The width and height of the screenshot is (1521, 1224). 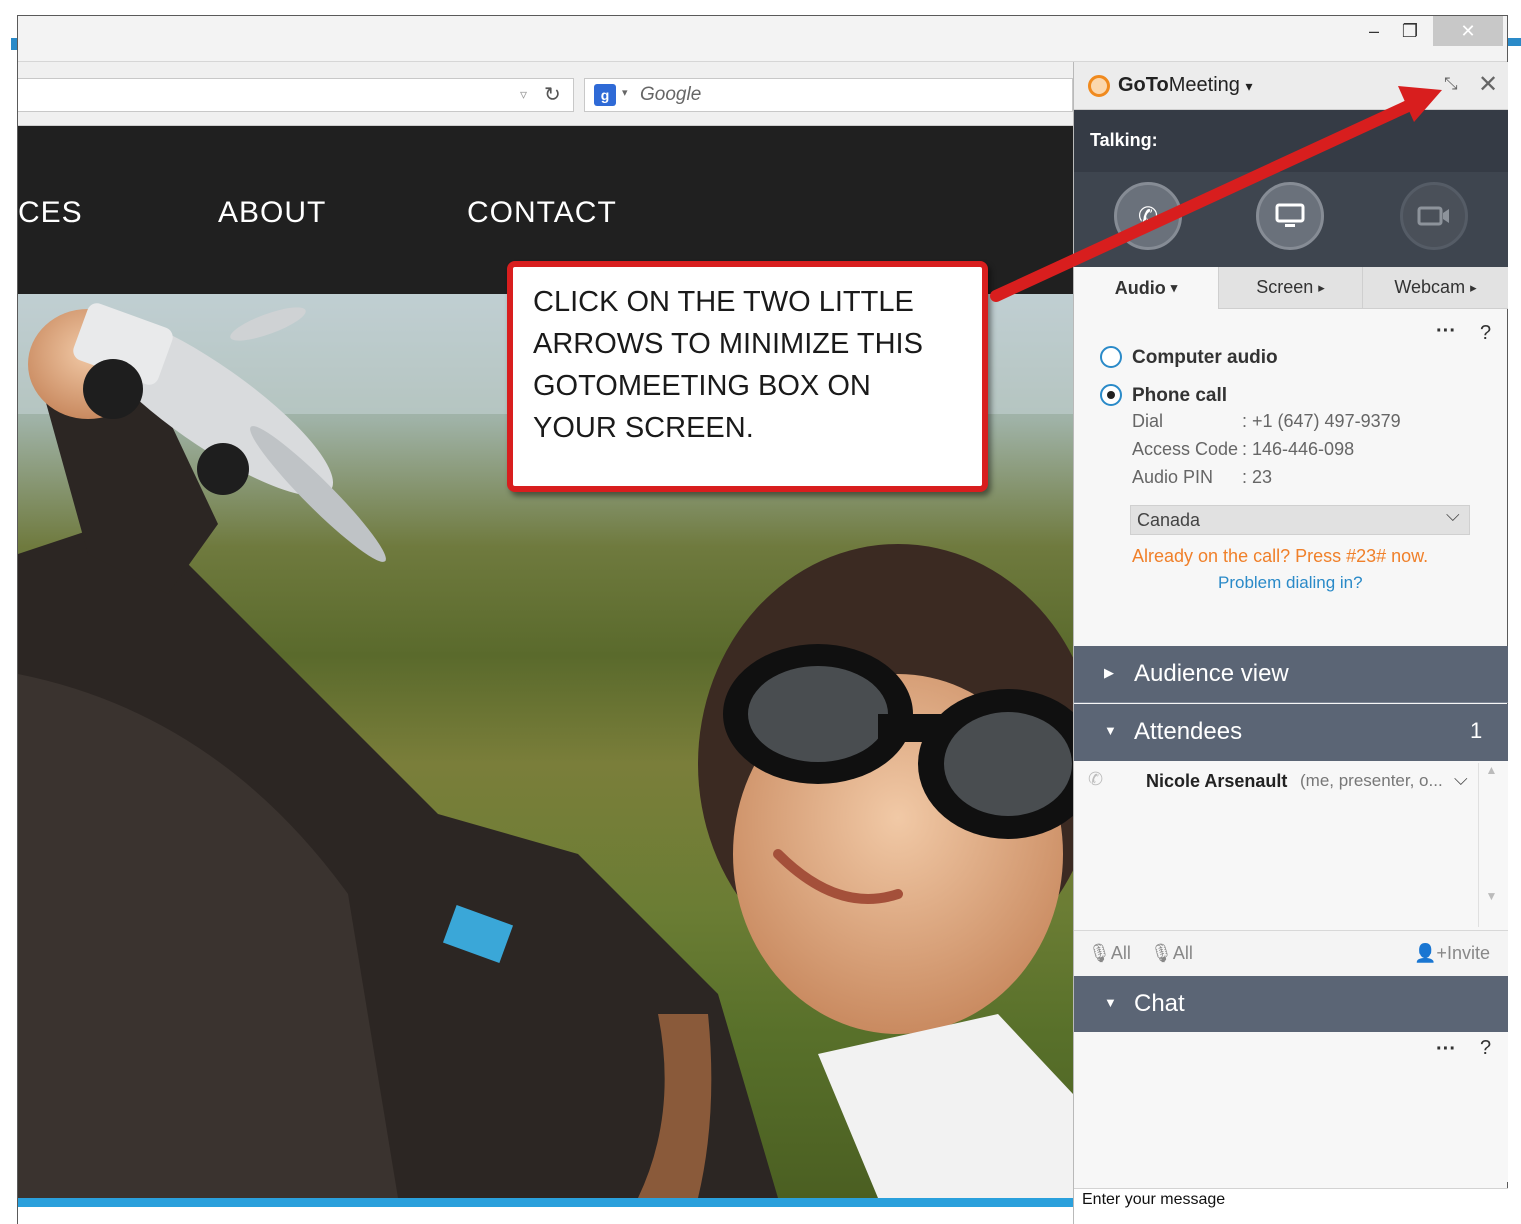 I want to click on talking-label: Talking:, so click(x=1124, y=140).